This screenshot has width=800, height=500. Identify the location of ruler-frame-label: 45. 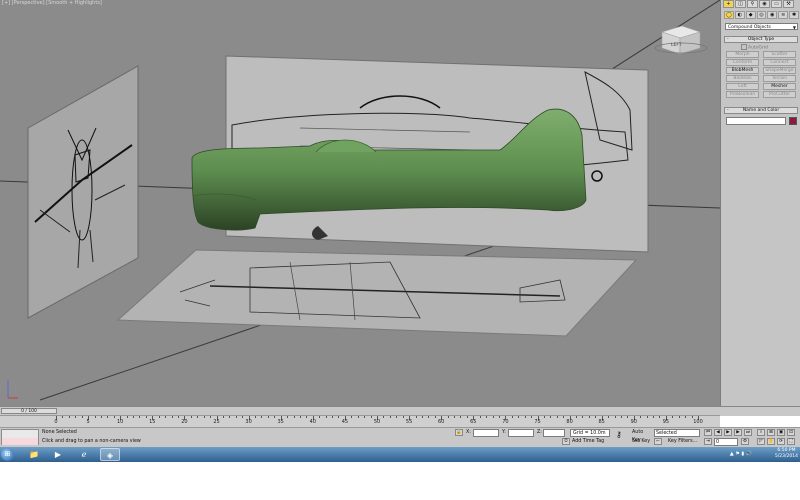
(345, 422).